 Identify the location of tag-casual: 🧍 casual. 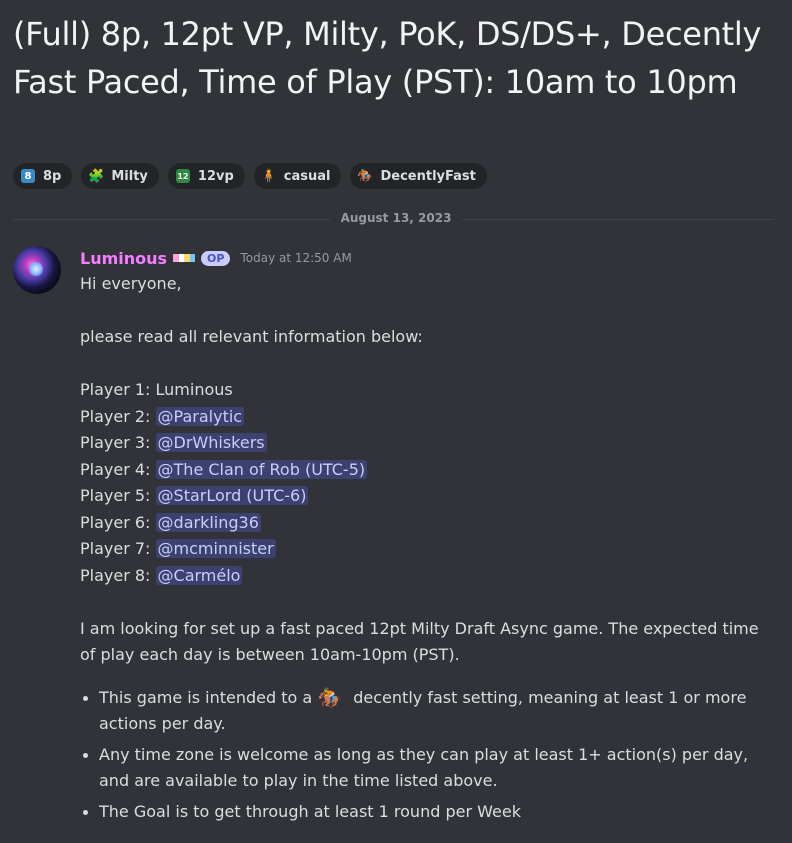
(297, 176).